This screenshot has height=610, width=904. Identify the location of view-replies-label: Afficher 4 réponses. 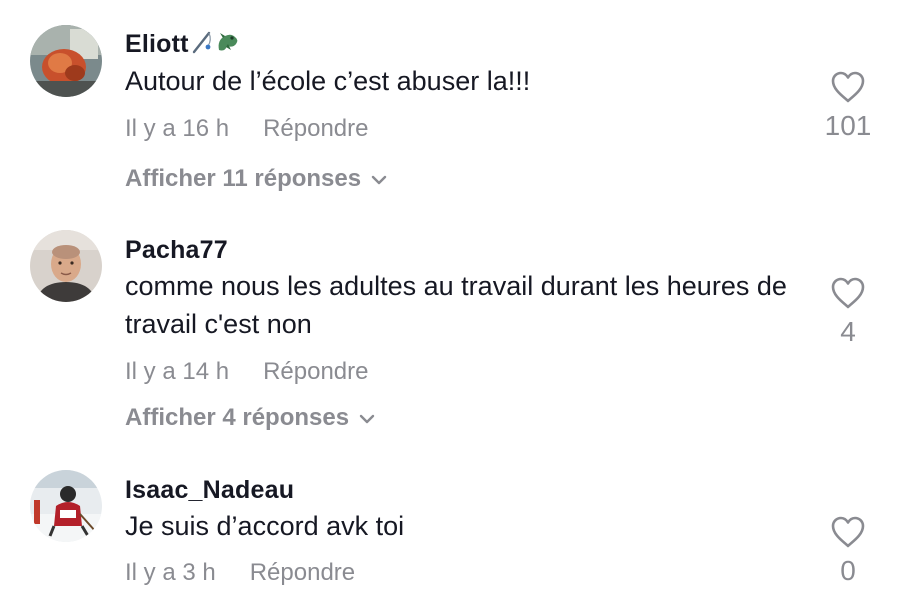
(237, 417).